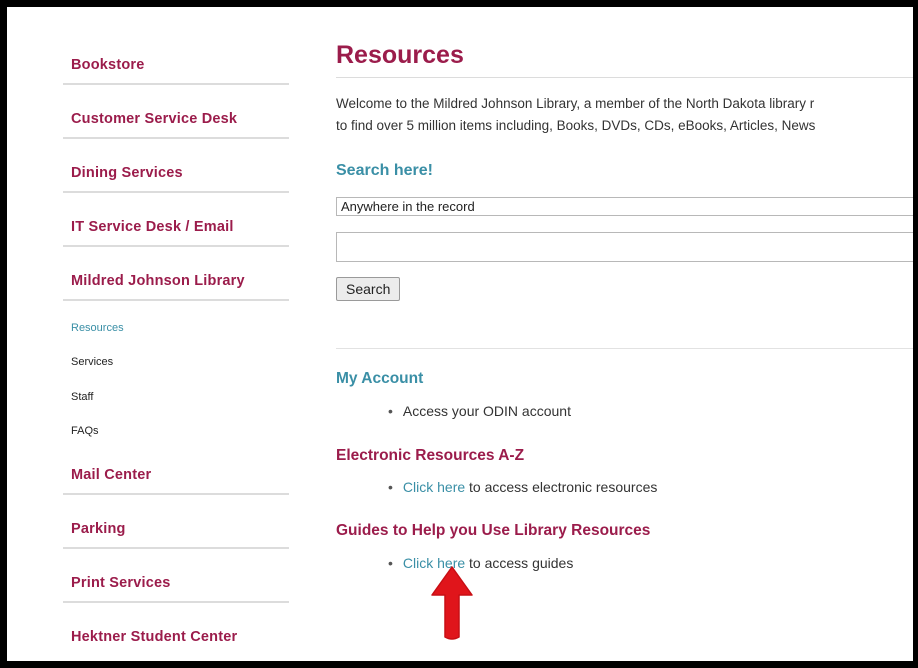  I want to click on sidebar-item-print-services: Print Services, so click(176, 584).